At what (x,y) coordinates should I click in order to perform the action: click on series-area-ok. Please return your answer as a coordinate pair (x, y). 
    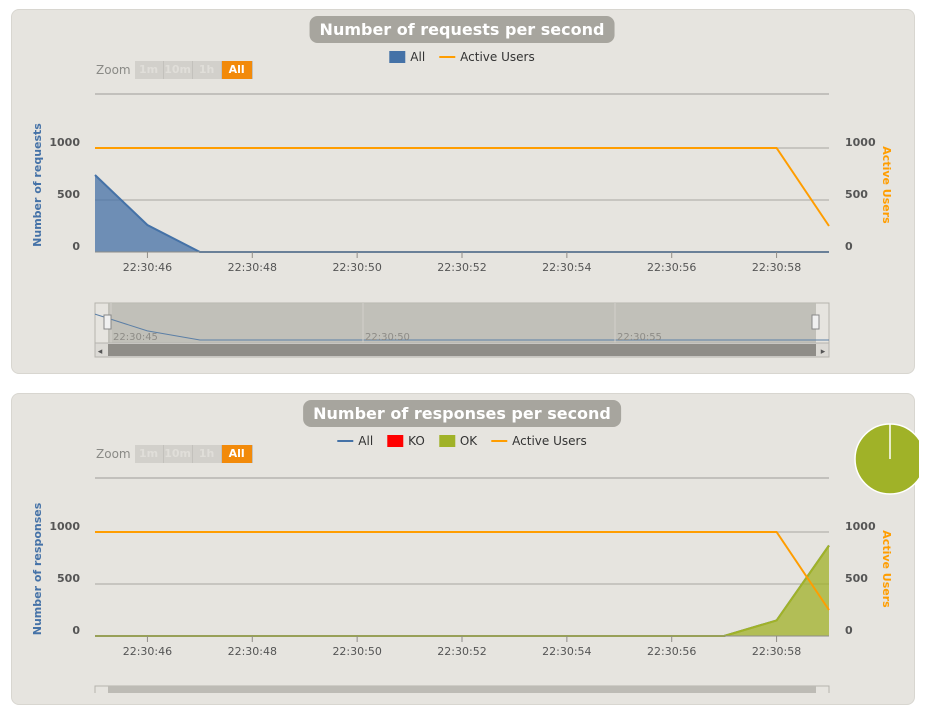
    Looking at the image, I should click on (462, 590).